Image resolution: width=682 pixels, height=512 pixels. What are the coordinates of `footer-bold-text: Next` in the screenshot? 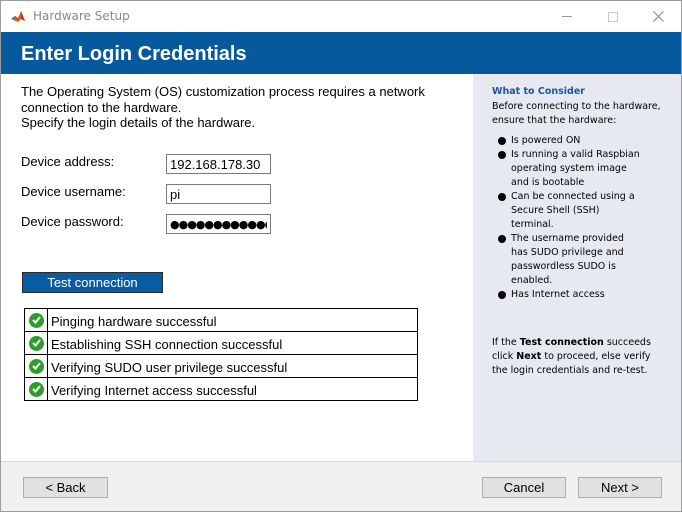 It's located at (529, 356).